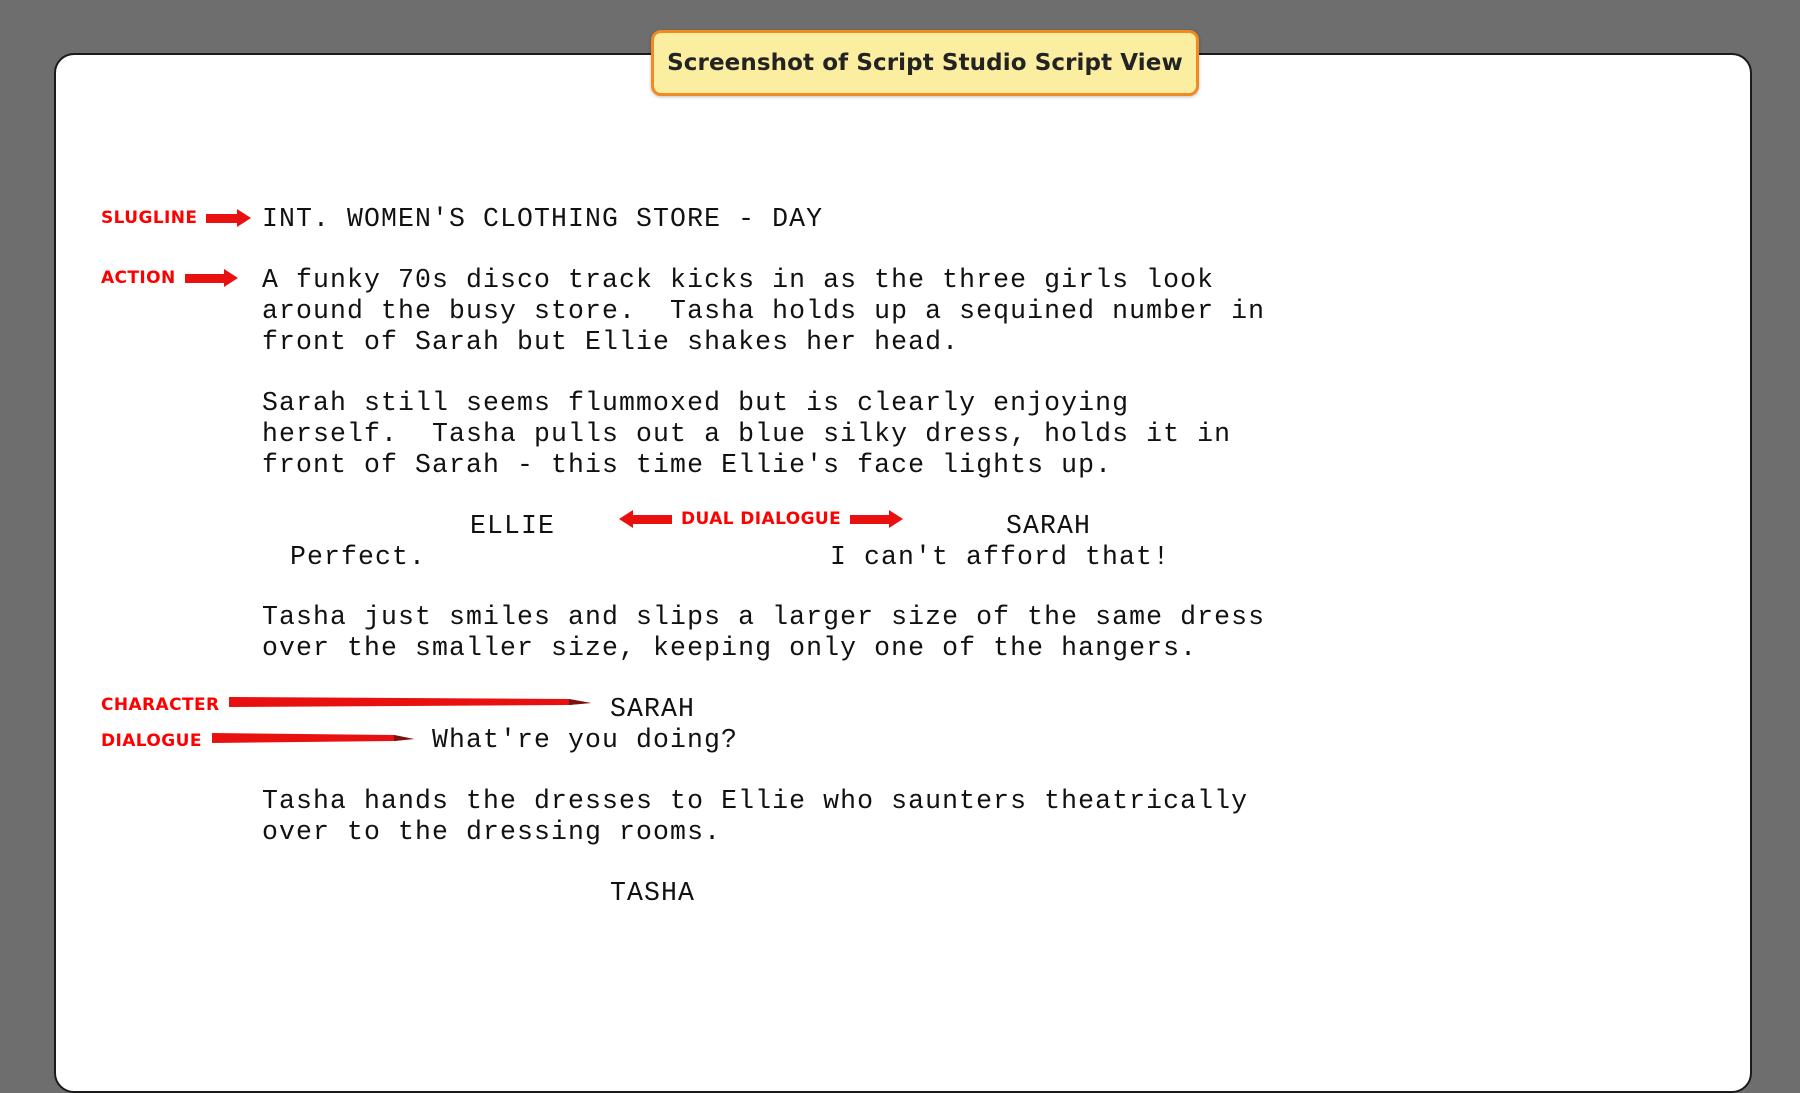 The image size is (1800, 1093). Describe the element at coordinates (138, 278) in the screenshot. I see `annotation-action-label: ACTION` at that location.